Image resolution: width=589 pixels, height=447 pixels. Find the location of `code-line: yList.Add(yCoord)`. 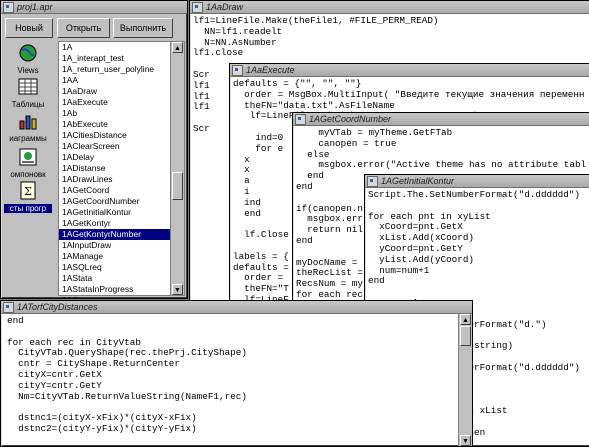

code-line: yList.Add(yCoord) is located at coordinates (421, 259).